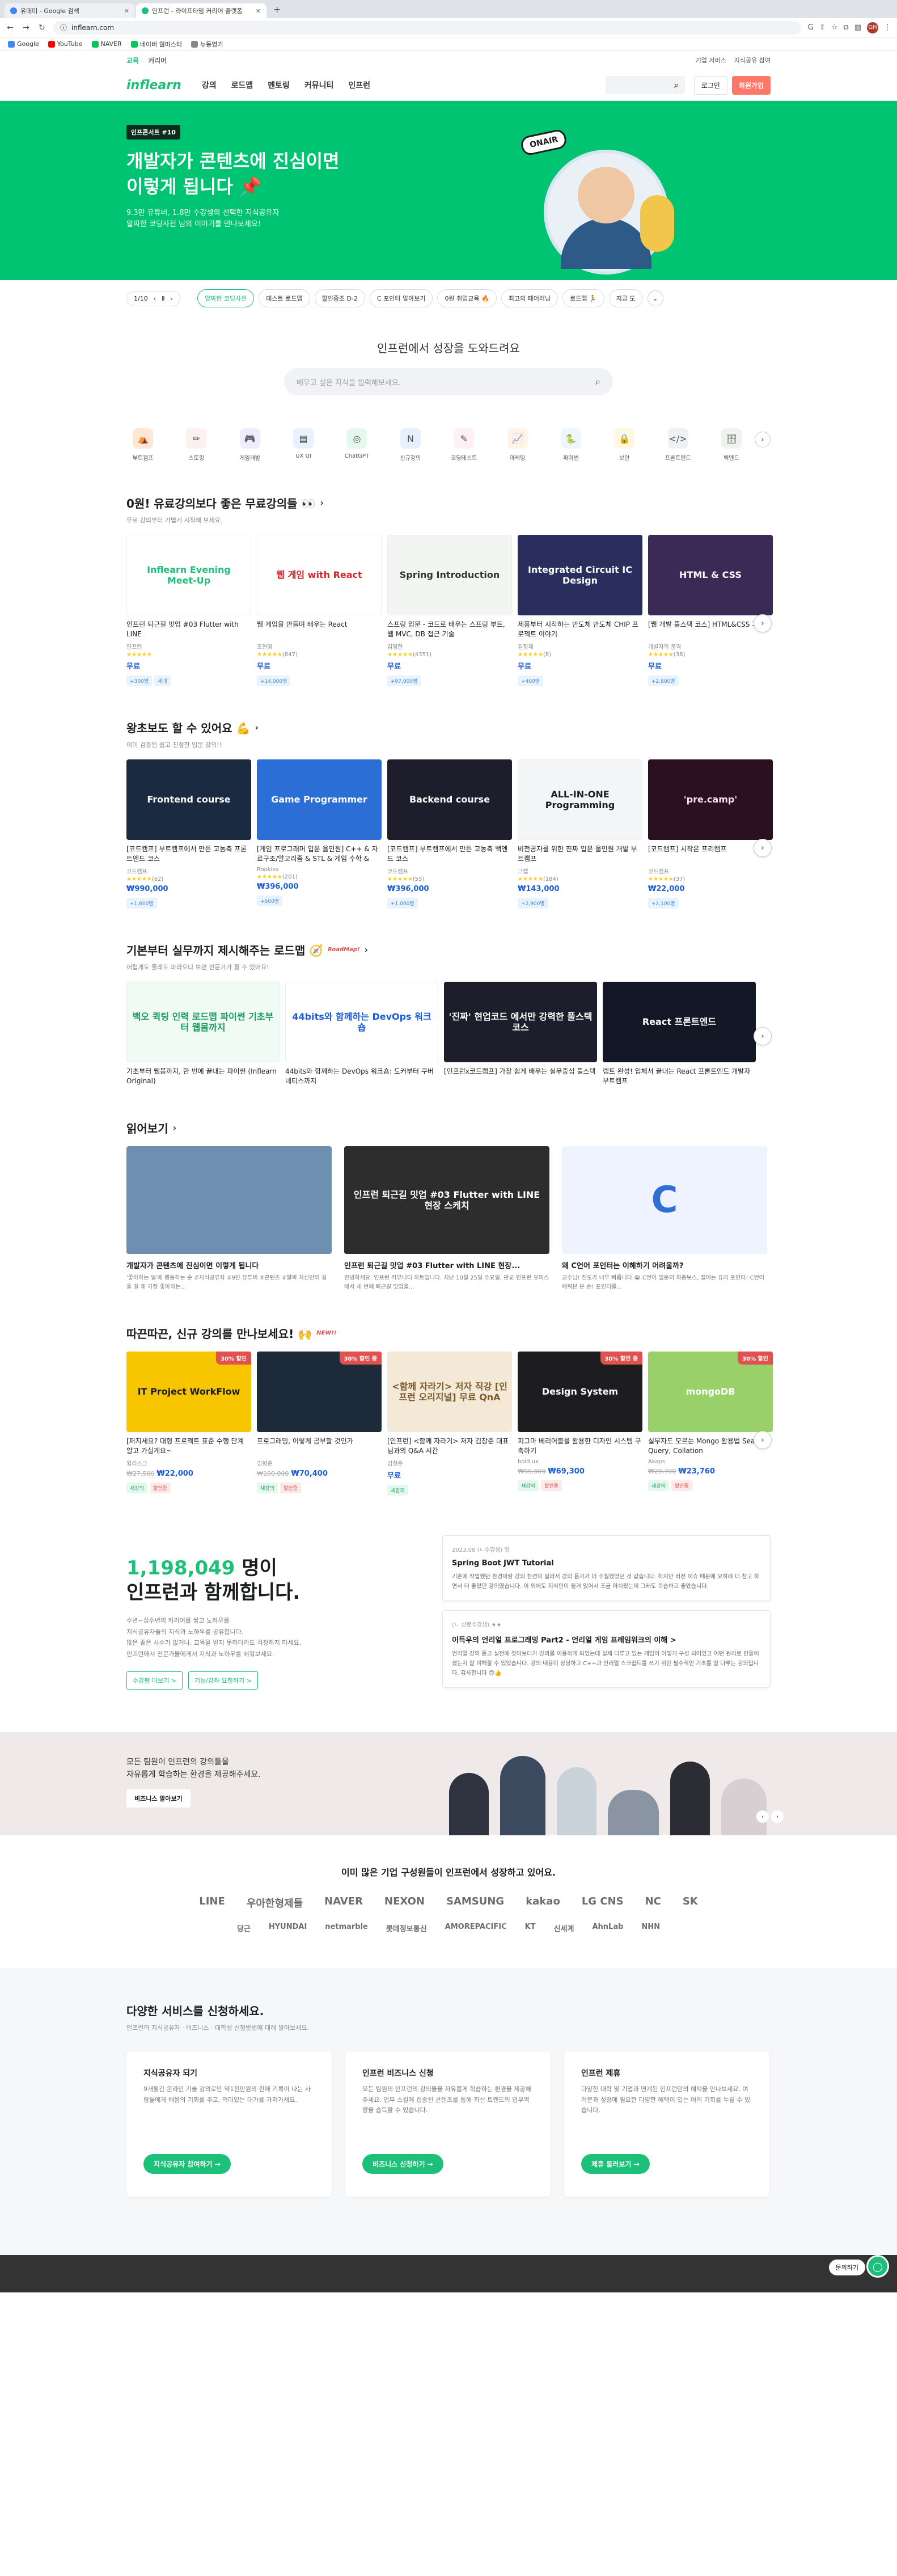 The height and width of the screenshot is (2576, 897). I want to click on course-title: 스프링 입문 - 코드로 배우는 스프링 부트, 웹 MVC, DB 접근 기술, so click(449, 630).